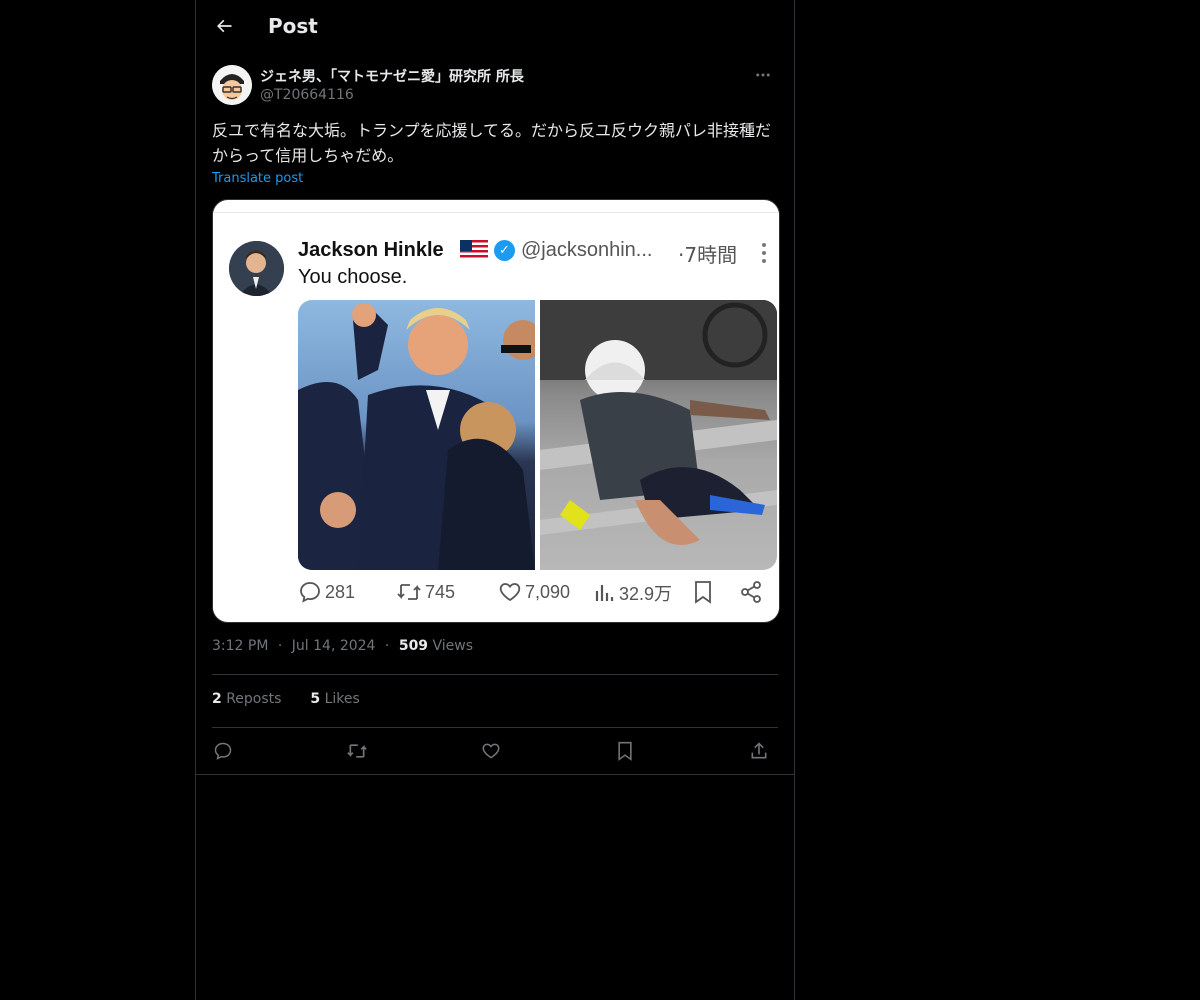 This screenshot has width=1200, height=1000. I want to click on quoted-actions-row: 281 745 7,090 32.9万, so click(533, 595).